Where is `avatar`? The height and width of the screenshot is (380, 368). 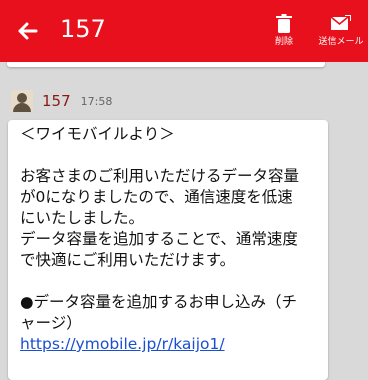
avatar is located at coordinates (22, 101).